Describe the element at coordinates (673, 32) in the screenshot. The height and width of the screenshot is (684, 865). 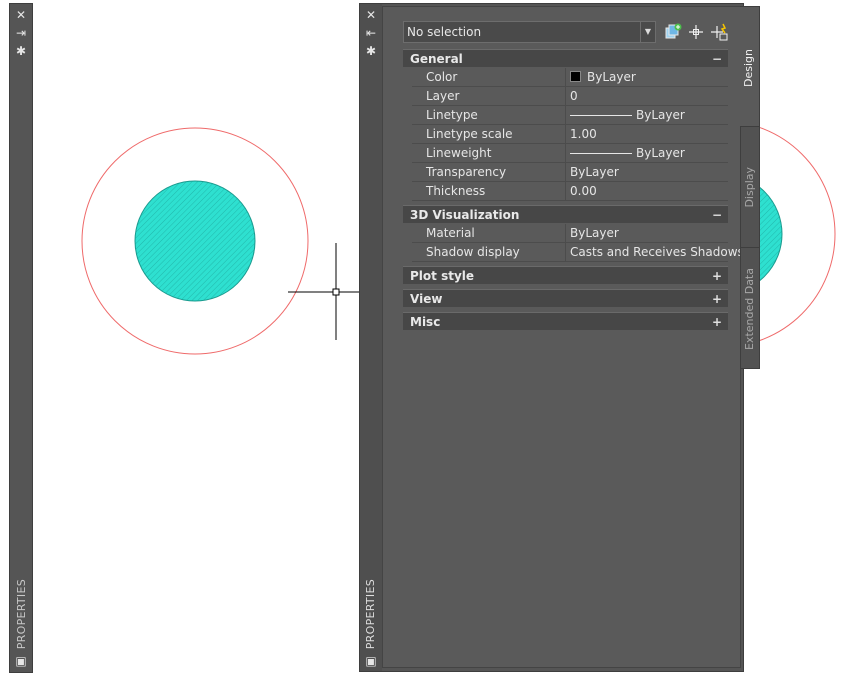
I see `toggle-pickadd-icon` at that location.